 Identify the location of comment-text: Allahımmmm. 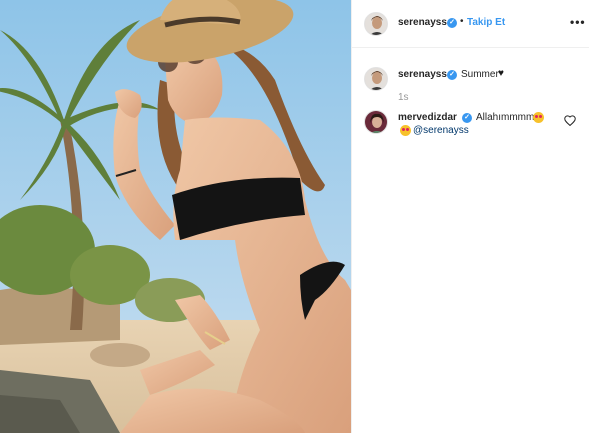
(505, 117).